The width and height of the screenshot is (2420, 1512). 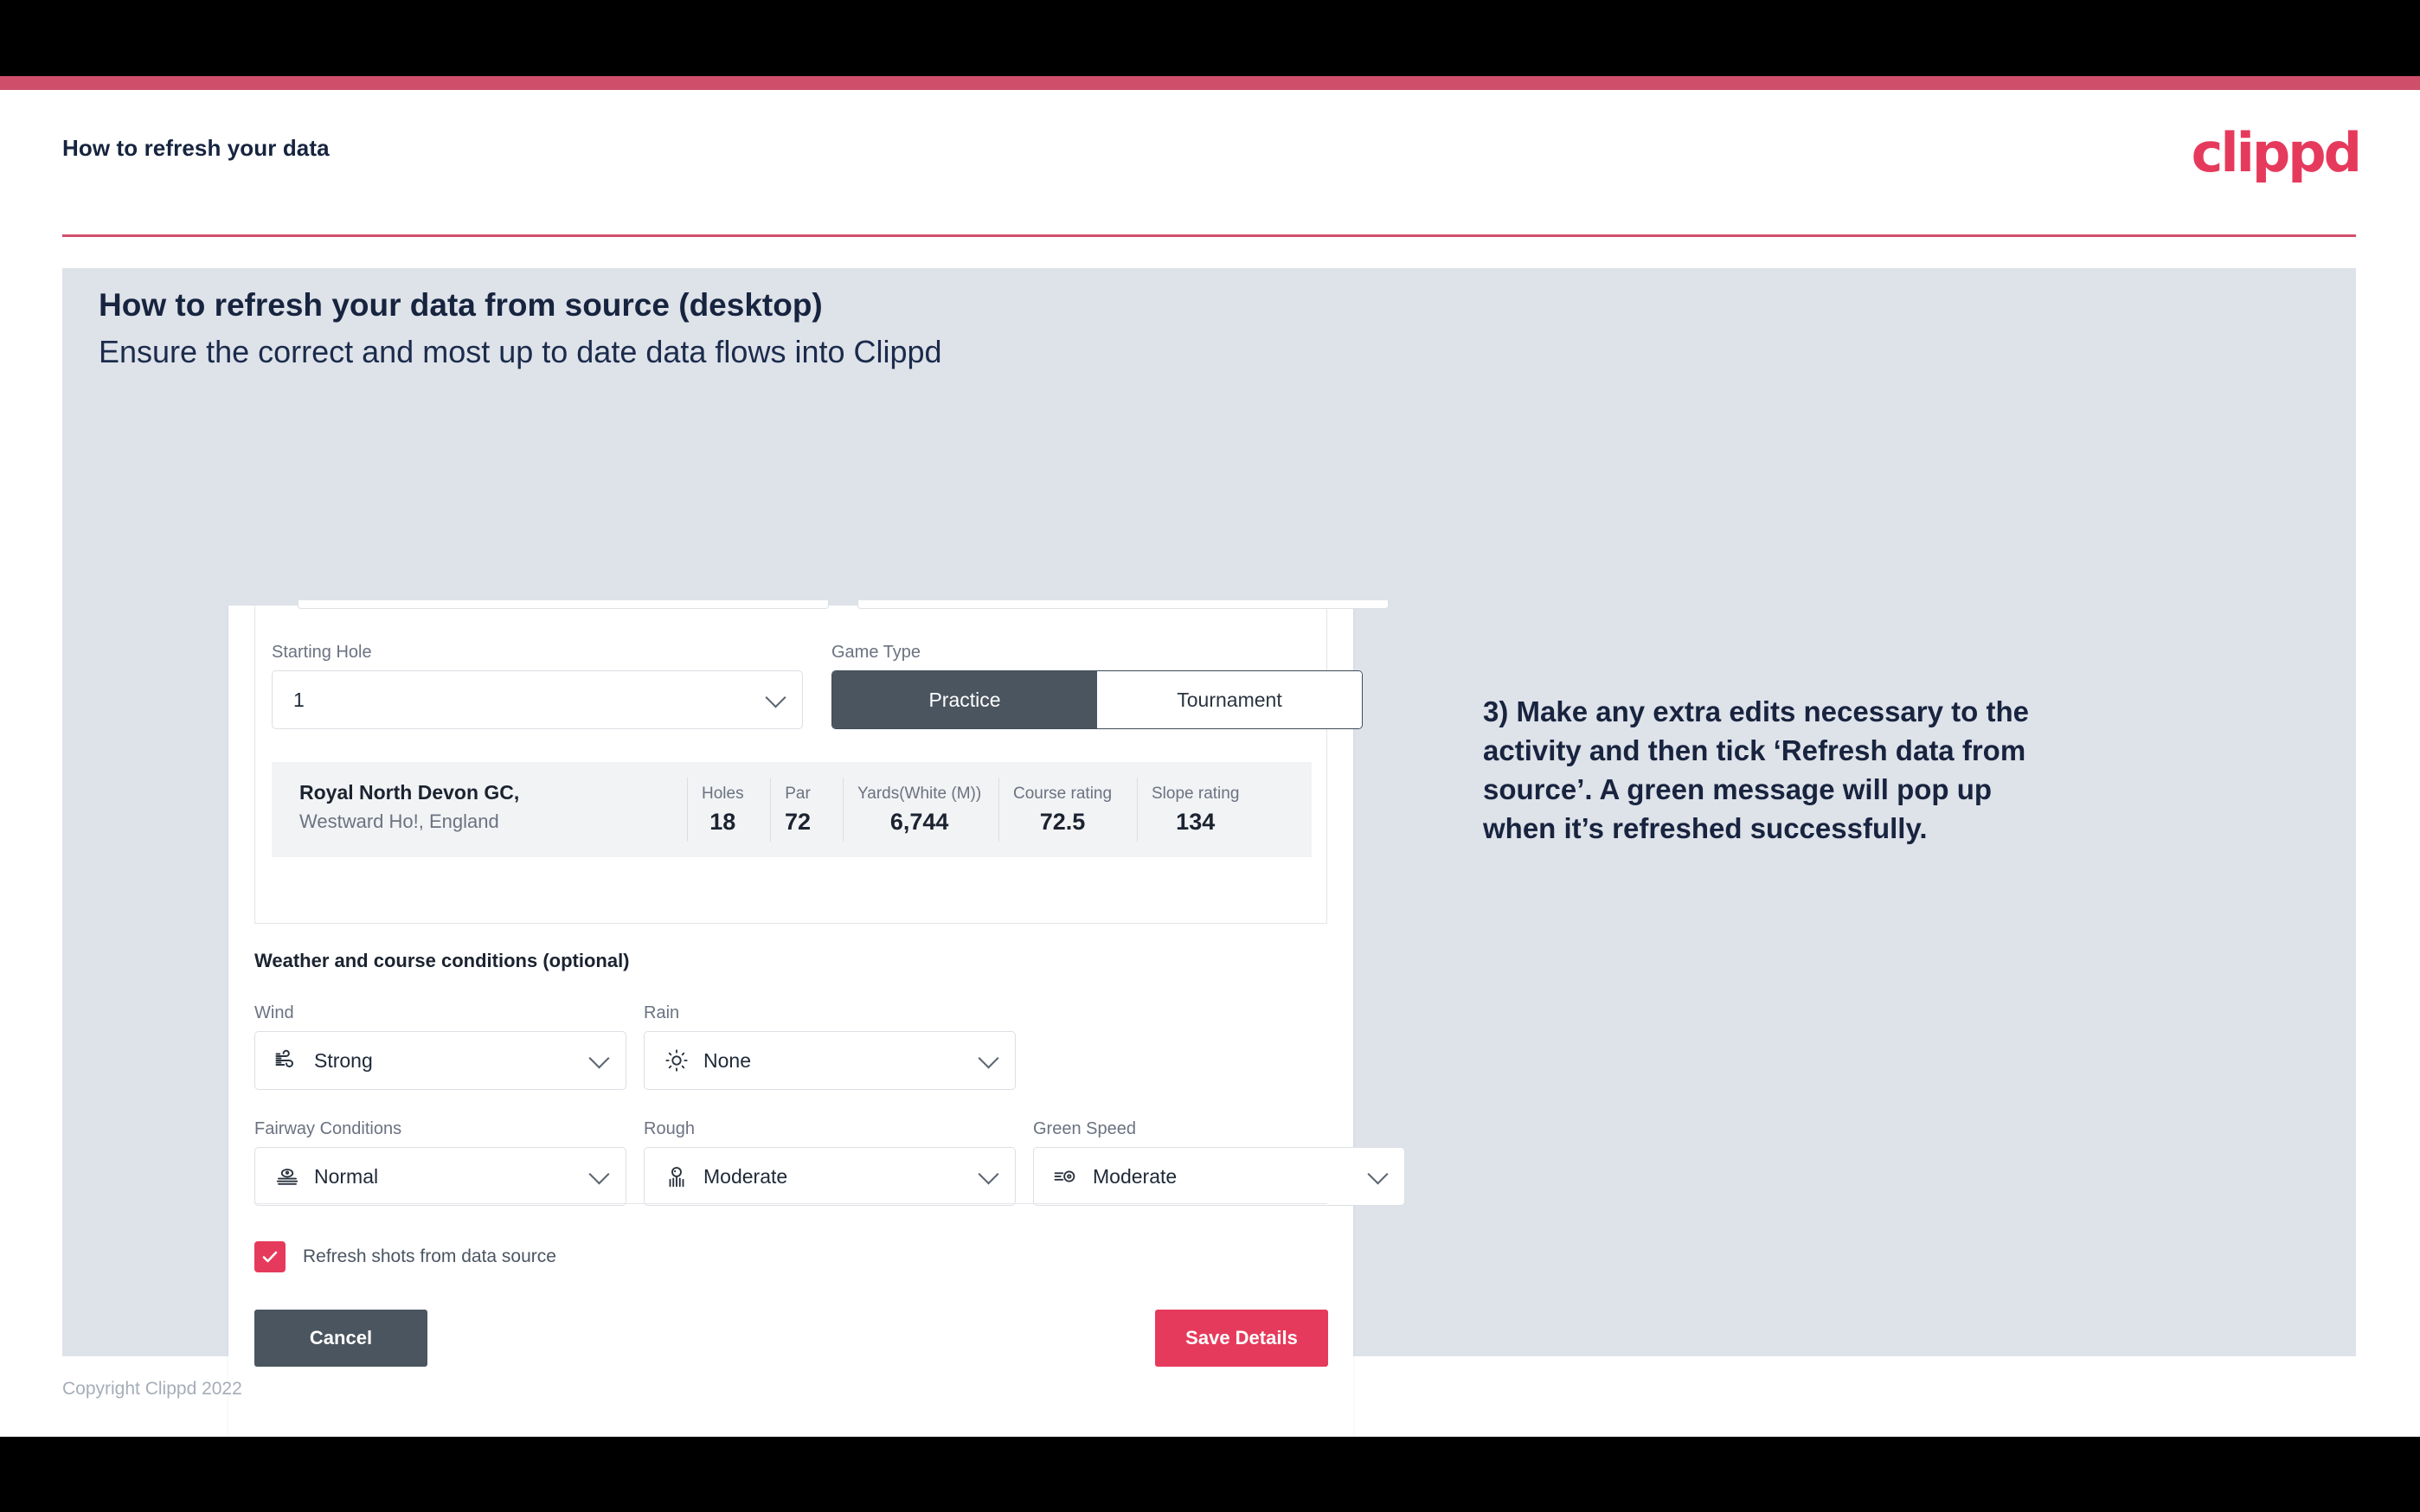 I want to click on refresh-shots-checkbox-label: Refresh shots from data source, so click(x=429, y=1256).